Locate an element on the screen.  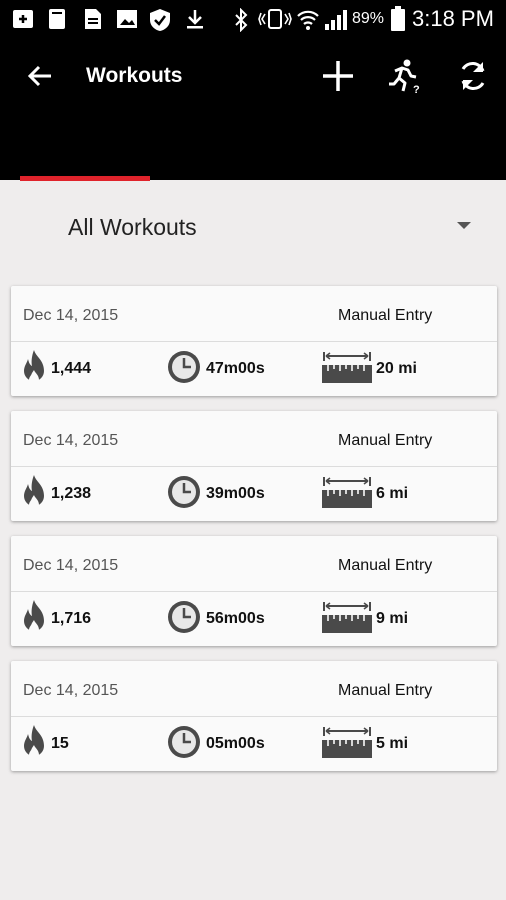
battery-icon is located at coordinates (398, 18).